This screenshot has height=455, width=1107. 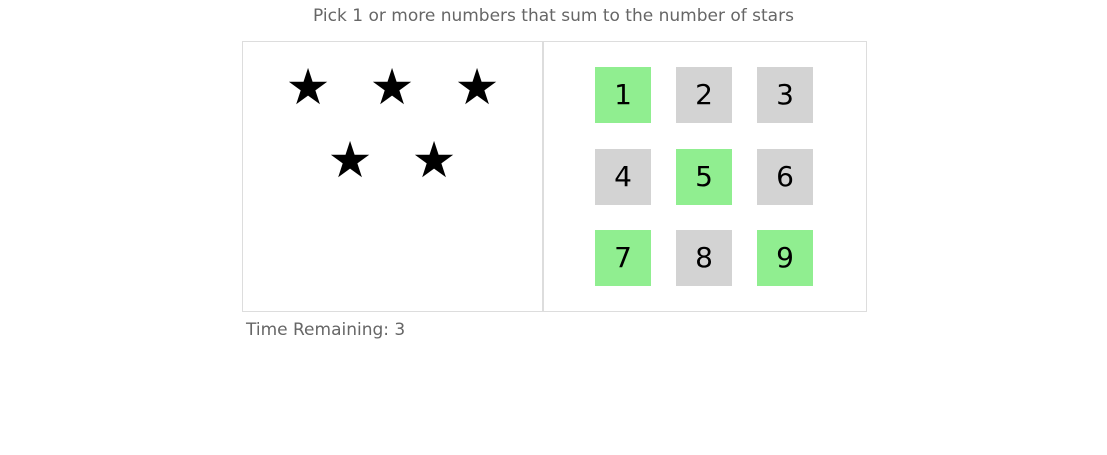 What do you see at coordinates (704, 176) in the screenshot?
I see `number-button-5: 5` at bounding box center [704, 176].